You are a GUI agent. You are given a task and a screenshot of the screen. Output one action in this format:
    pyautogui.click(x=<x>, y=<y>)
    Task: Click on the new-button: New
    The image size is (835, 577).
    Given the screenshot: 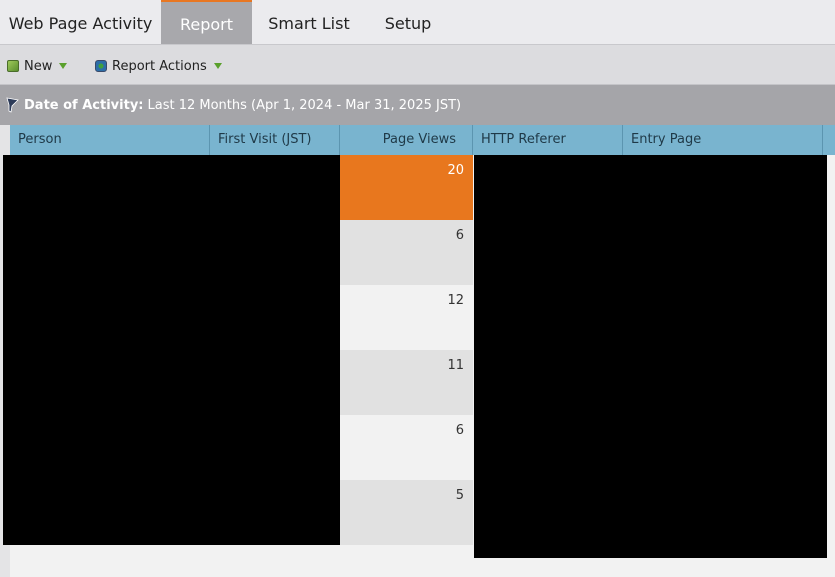 What is the action you would take?
    pyautogui.click(x=37, y=66)
    